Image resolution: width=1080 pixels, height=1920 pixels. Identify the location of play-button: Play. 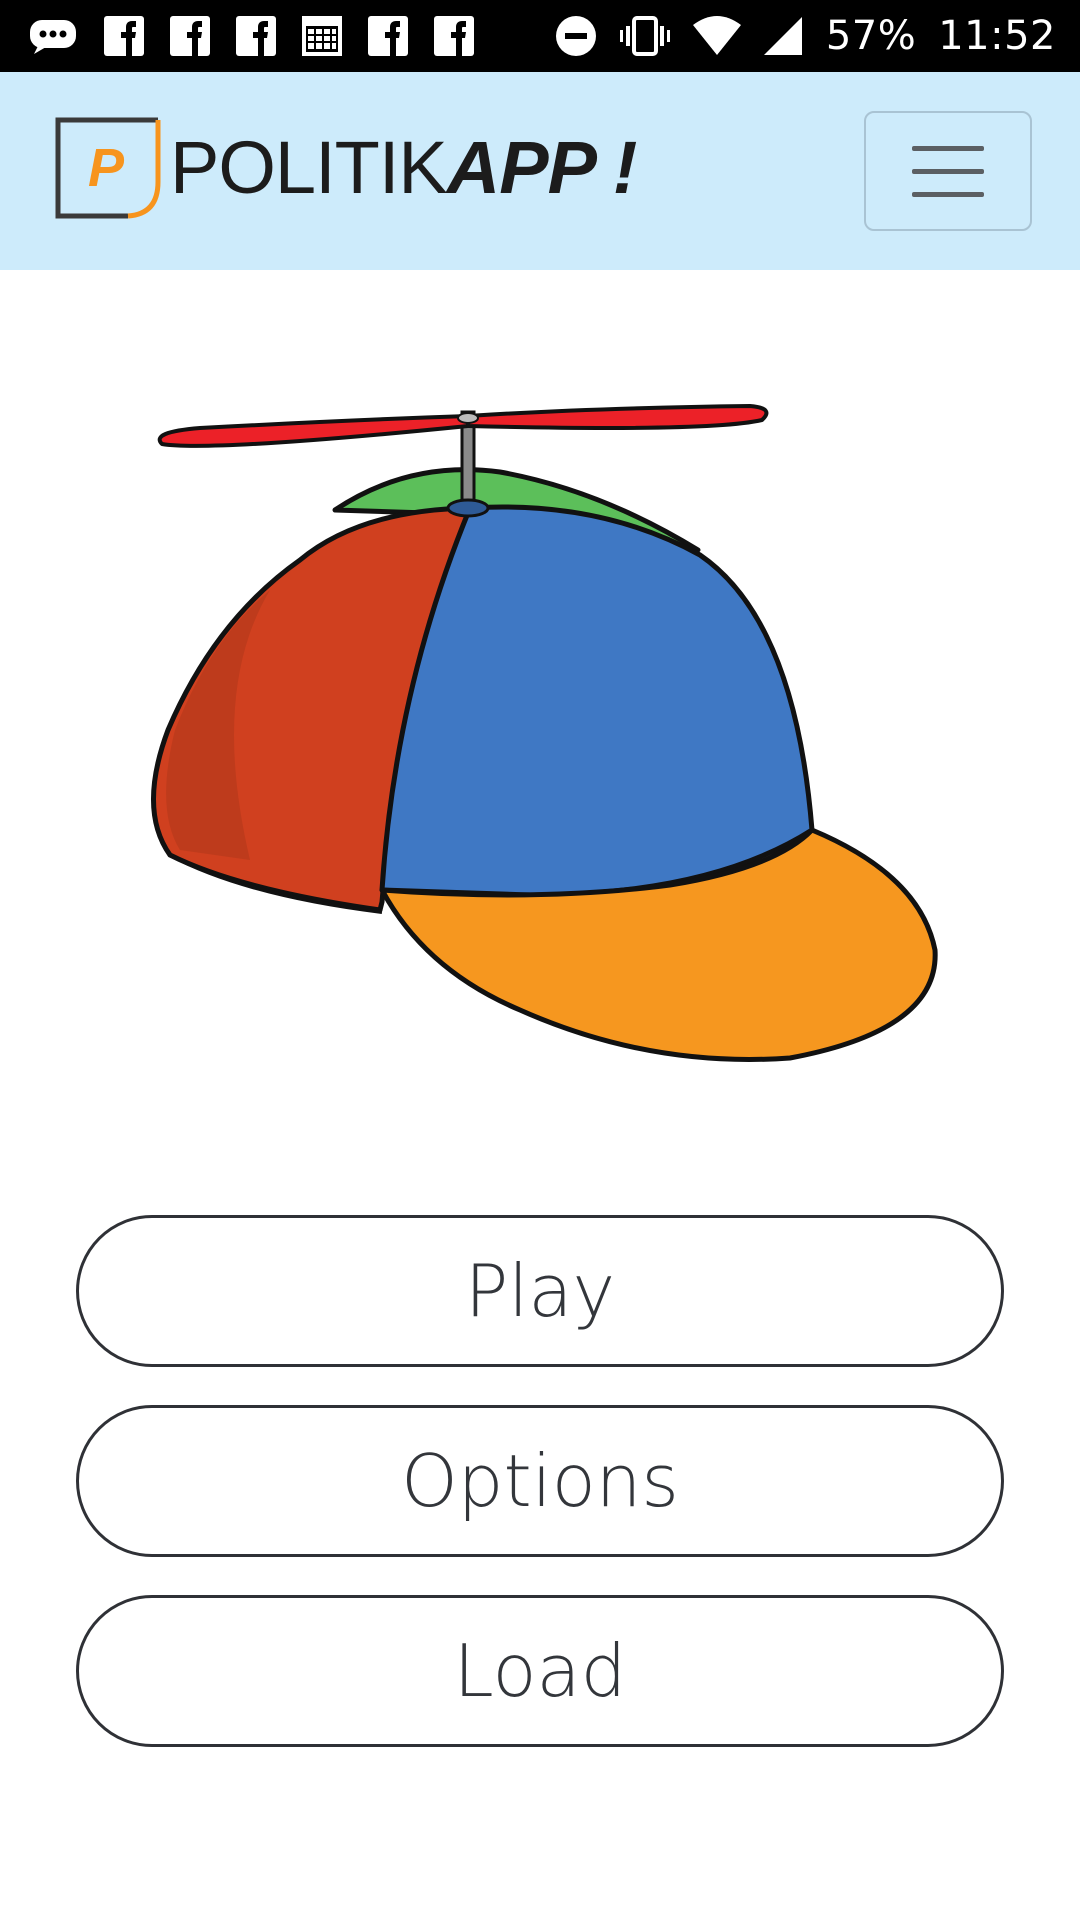
(540, 1291).